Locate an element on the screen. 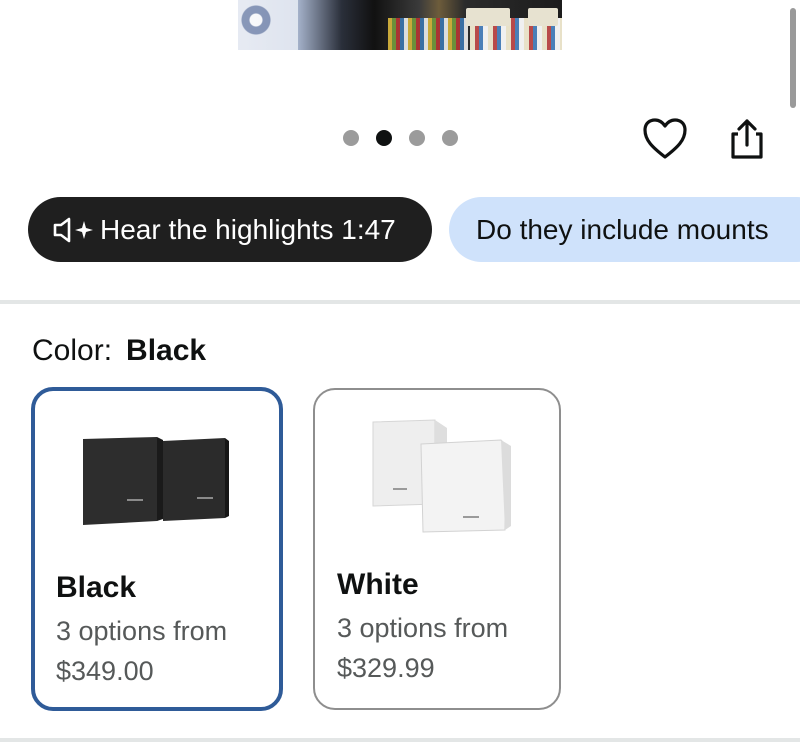  carousel-indicator is located at coordinates (400, 138).